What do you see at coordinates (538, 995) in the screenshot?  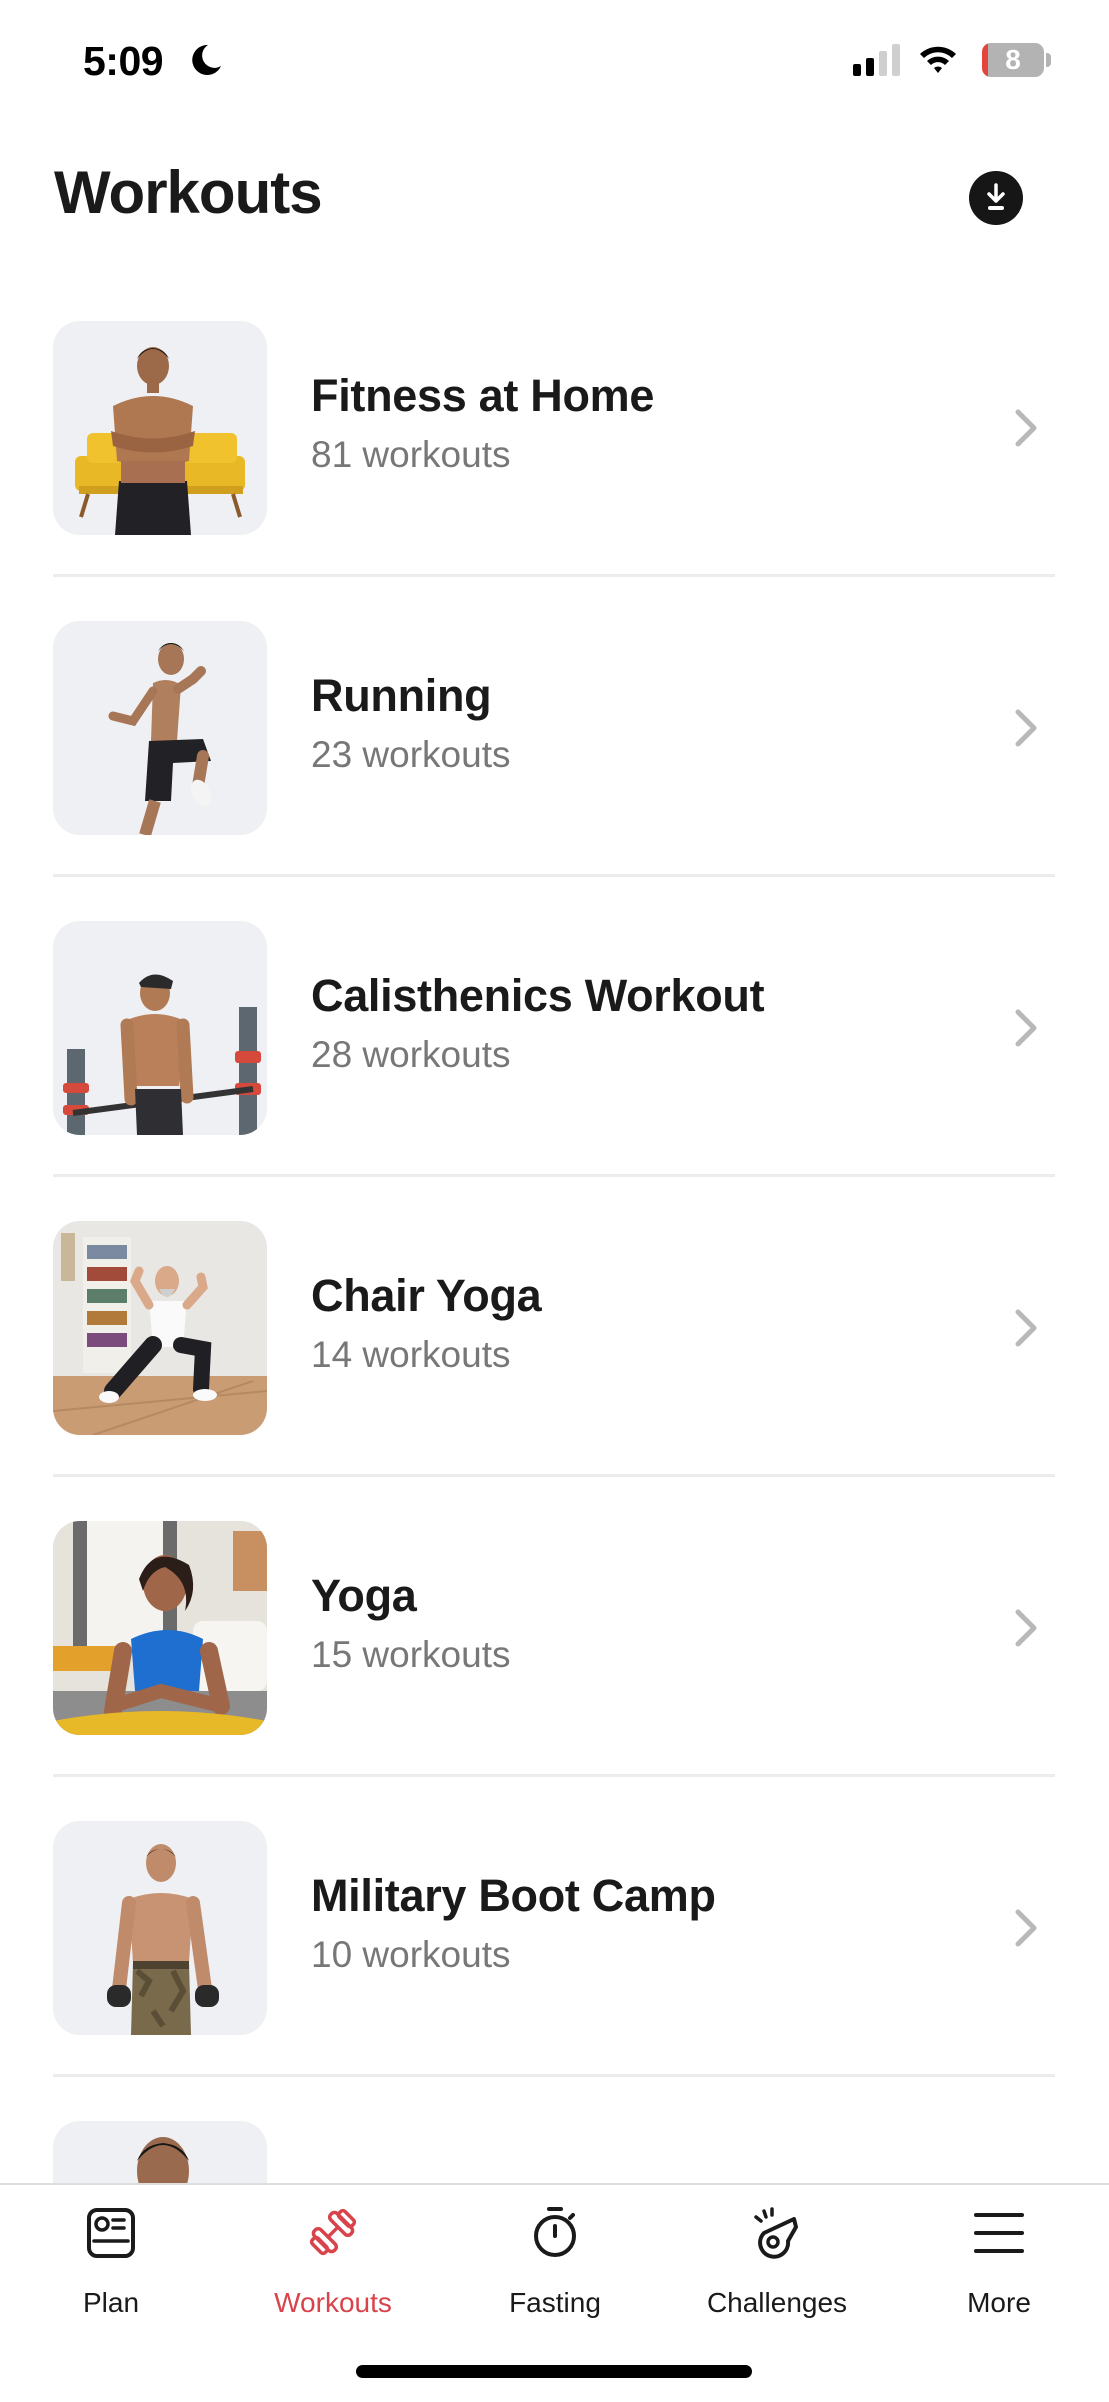 I see `workout-title: Calisthenics Workout` at bounding box center [538, 995].